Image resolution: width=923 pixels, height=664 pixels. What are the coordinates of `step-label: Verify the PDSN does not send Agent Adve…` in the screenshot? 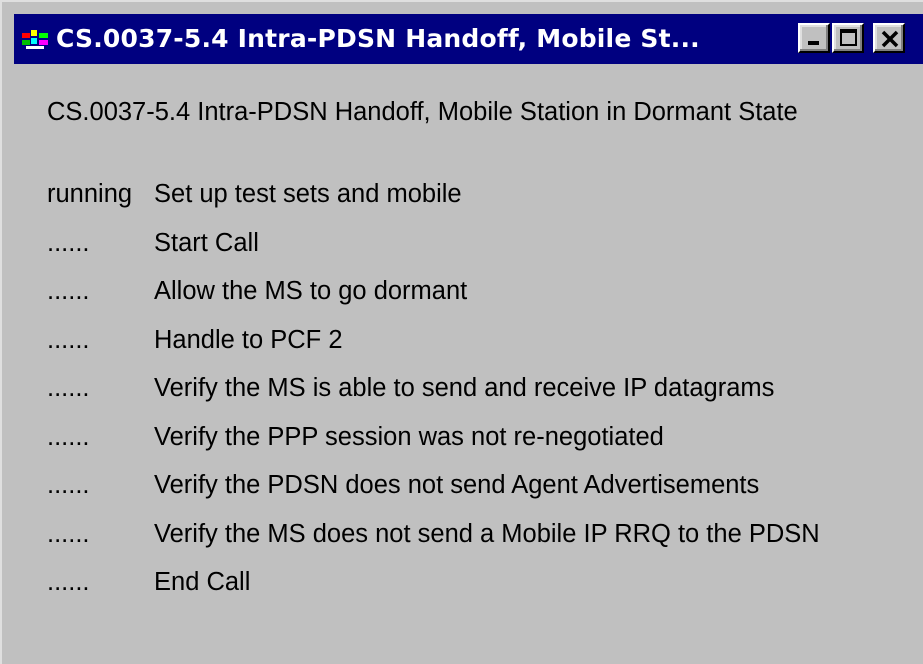 It's located at (457, 485).